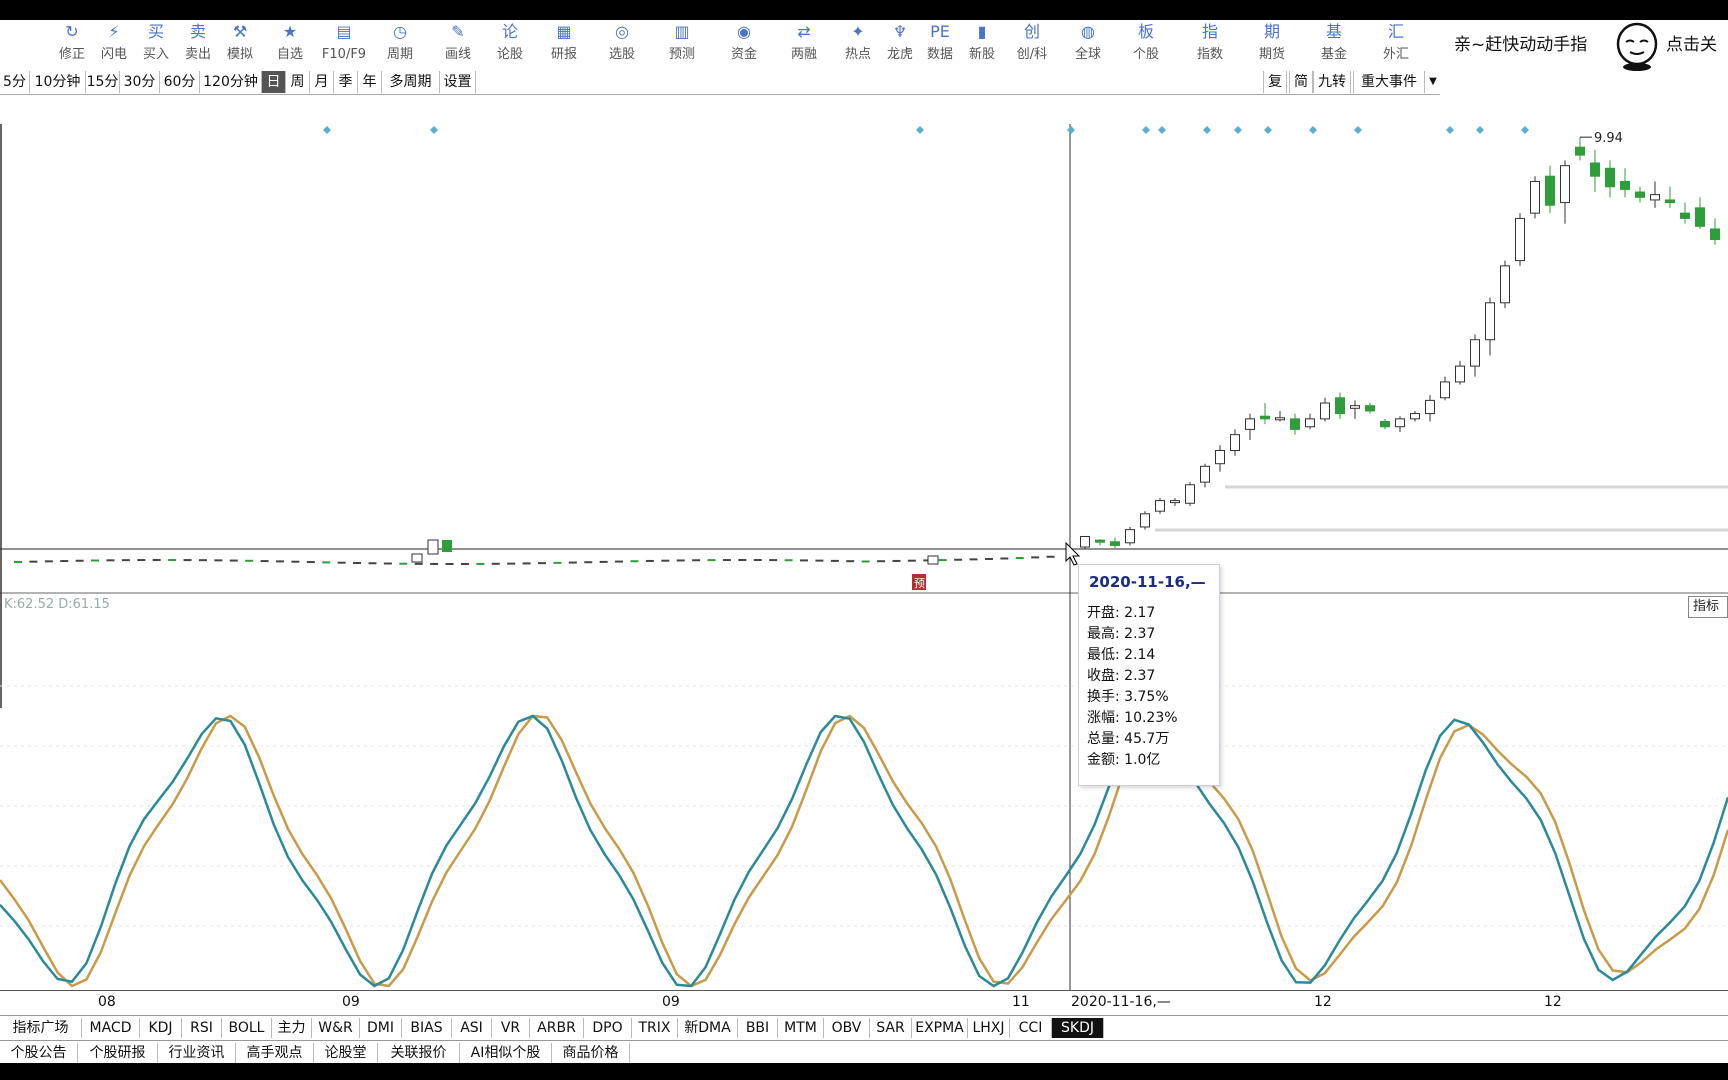  What do you see at coordinates (622, 44) in the screenshot?
I see `toolbar-button-11: ◎ 选股` at bounding box center [622, 44].